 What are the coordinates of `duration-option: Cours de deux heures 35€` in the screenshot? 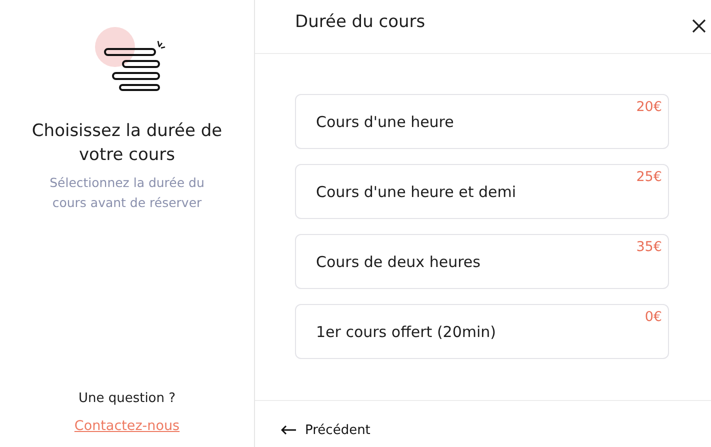 It's located at (482, 261).